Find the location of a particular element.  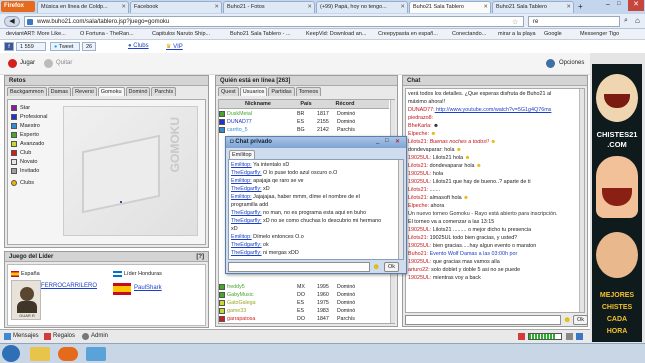

private-emoji-icon: ☻ is located at coordinates (376, 267).